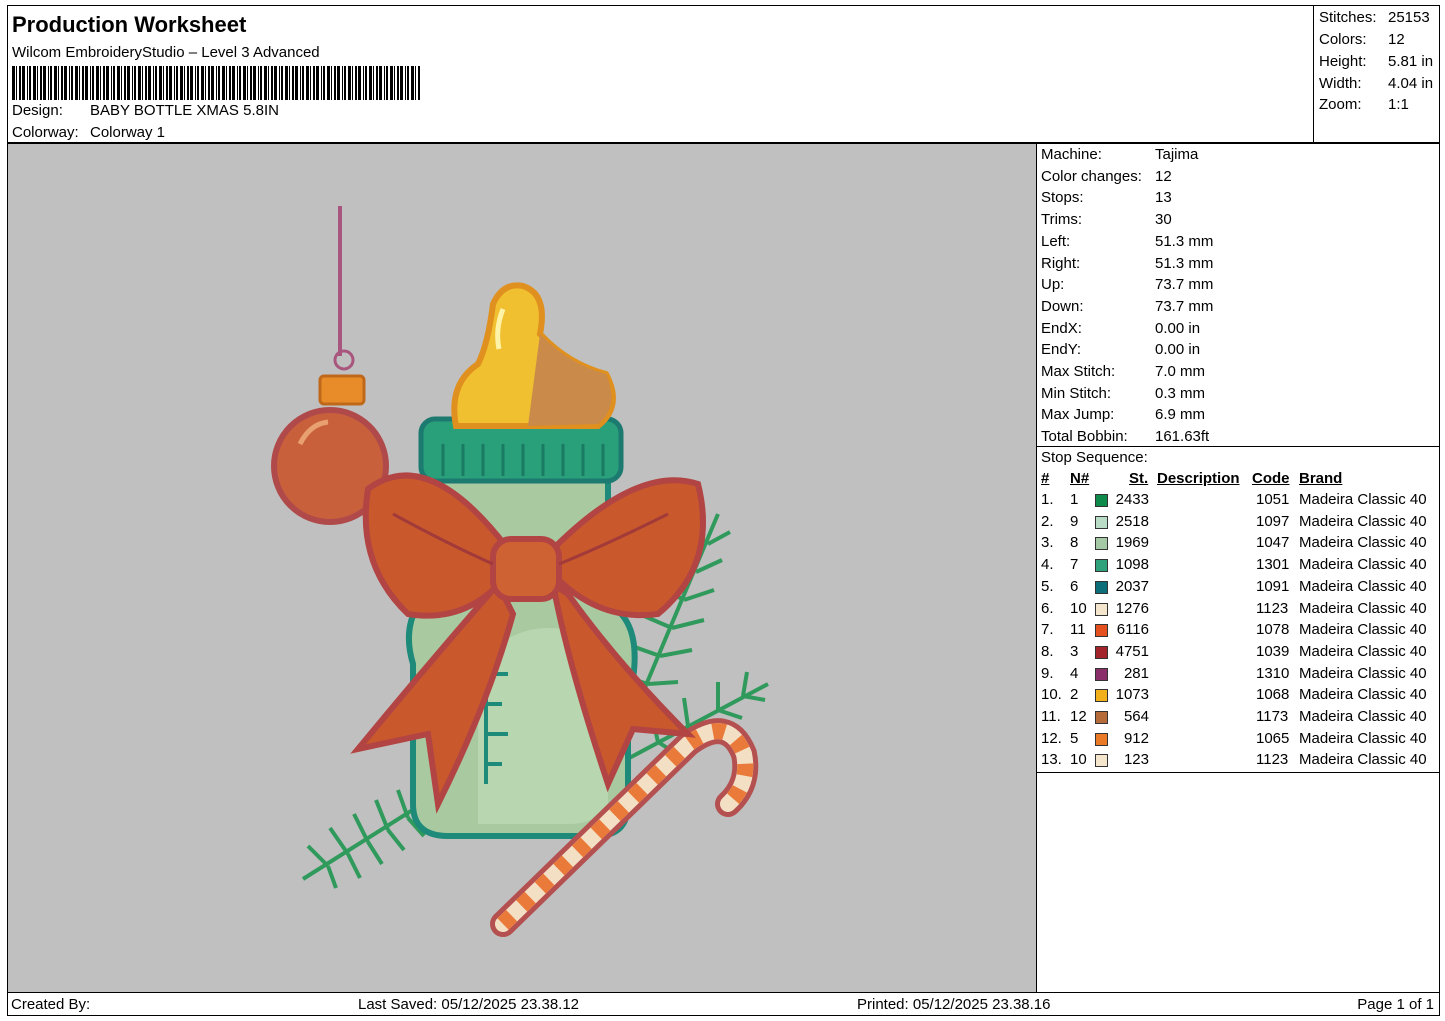 This screenshot has height=1021, width=1445. I want to click on panel-divider, so click(1238, 446).